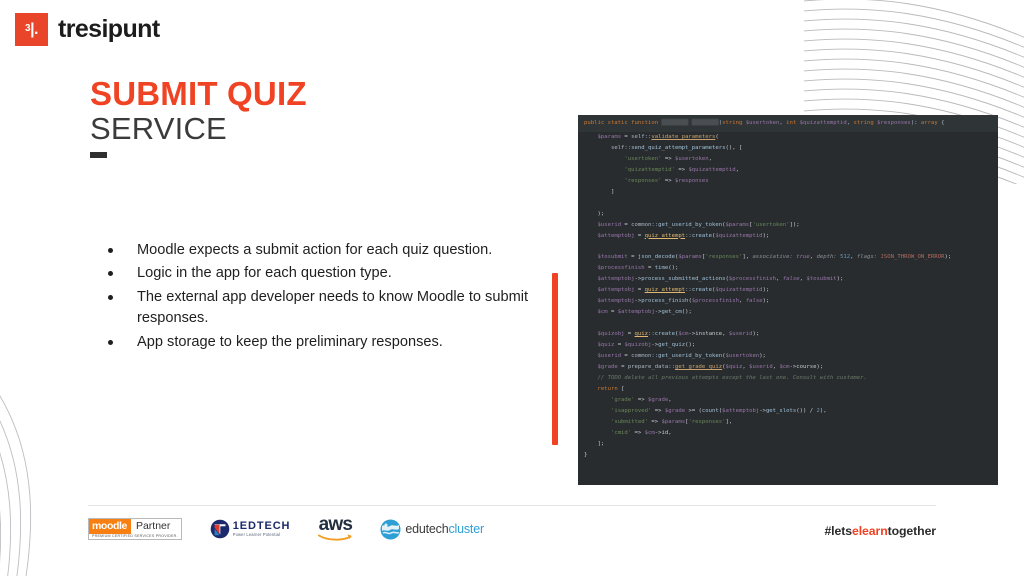 The image size is (1024, 576). I want to click on brand-mark-glyph: |., so click(34, 29).